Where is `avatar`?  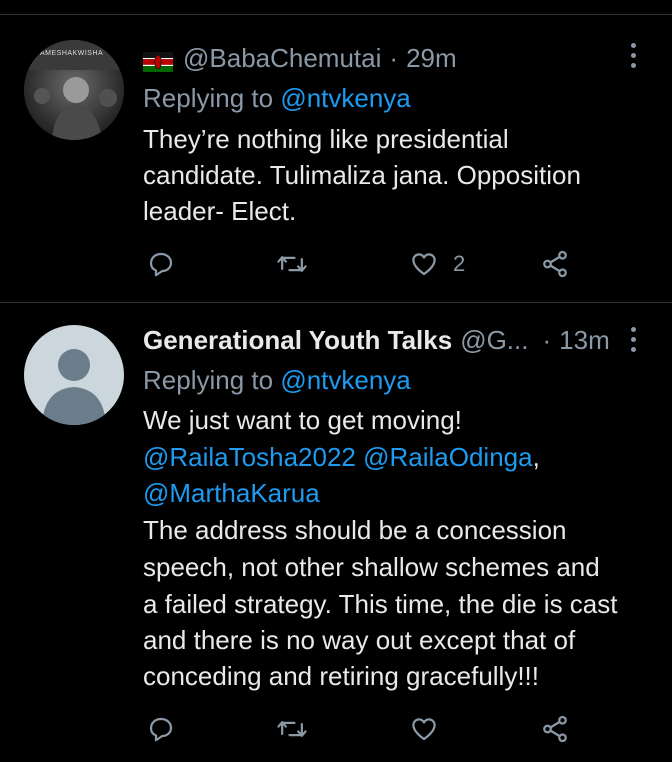 avatar is located at coordinates (74, 375).